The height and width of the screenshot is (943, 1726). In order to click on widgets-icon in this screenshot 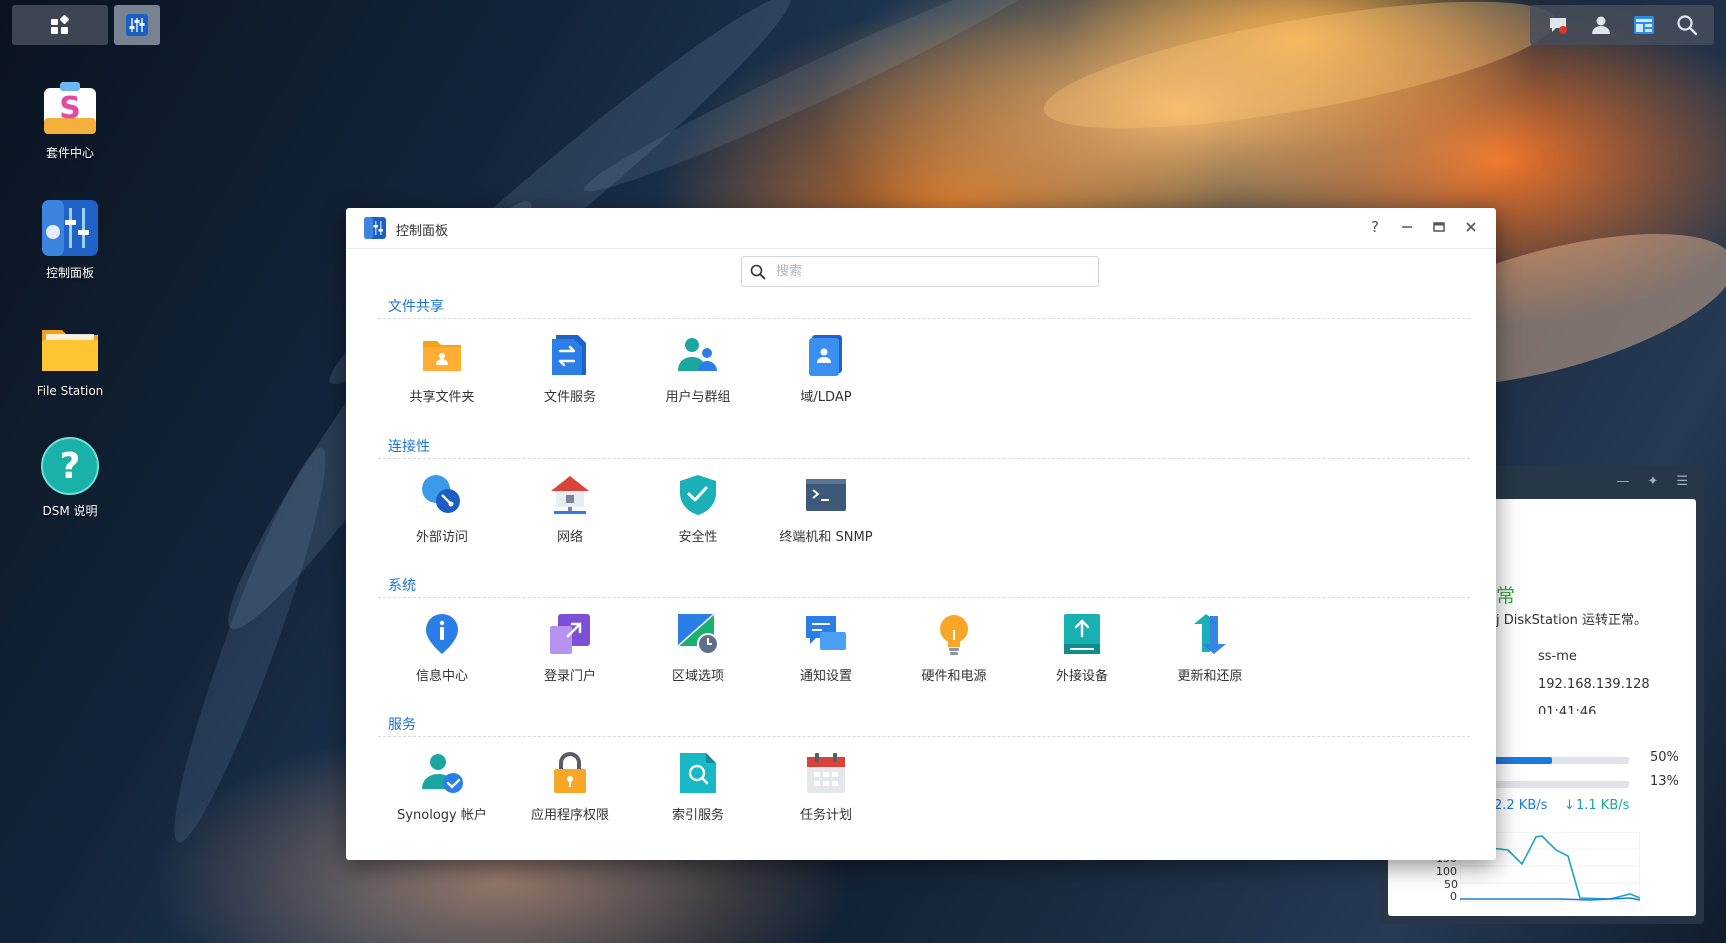, I will do `click(1644, 25)`.